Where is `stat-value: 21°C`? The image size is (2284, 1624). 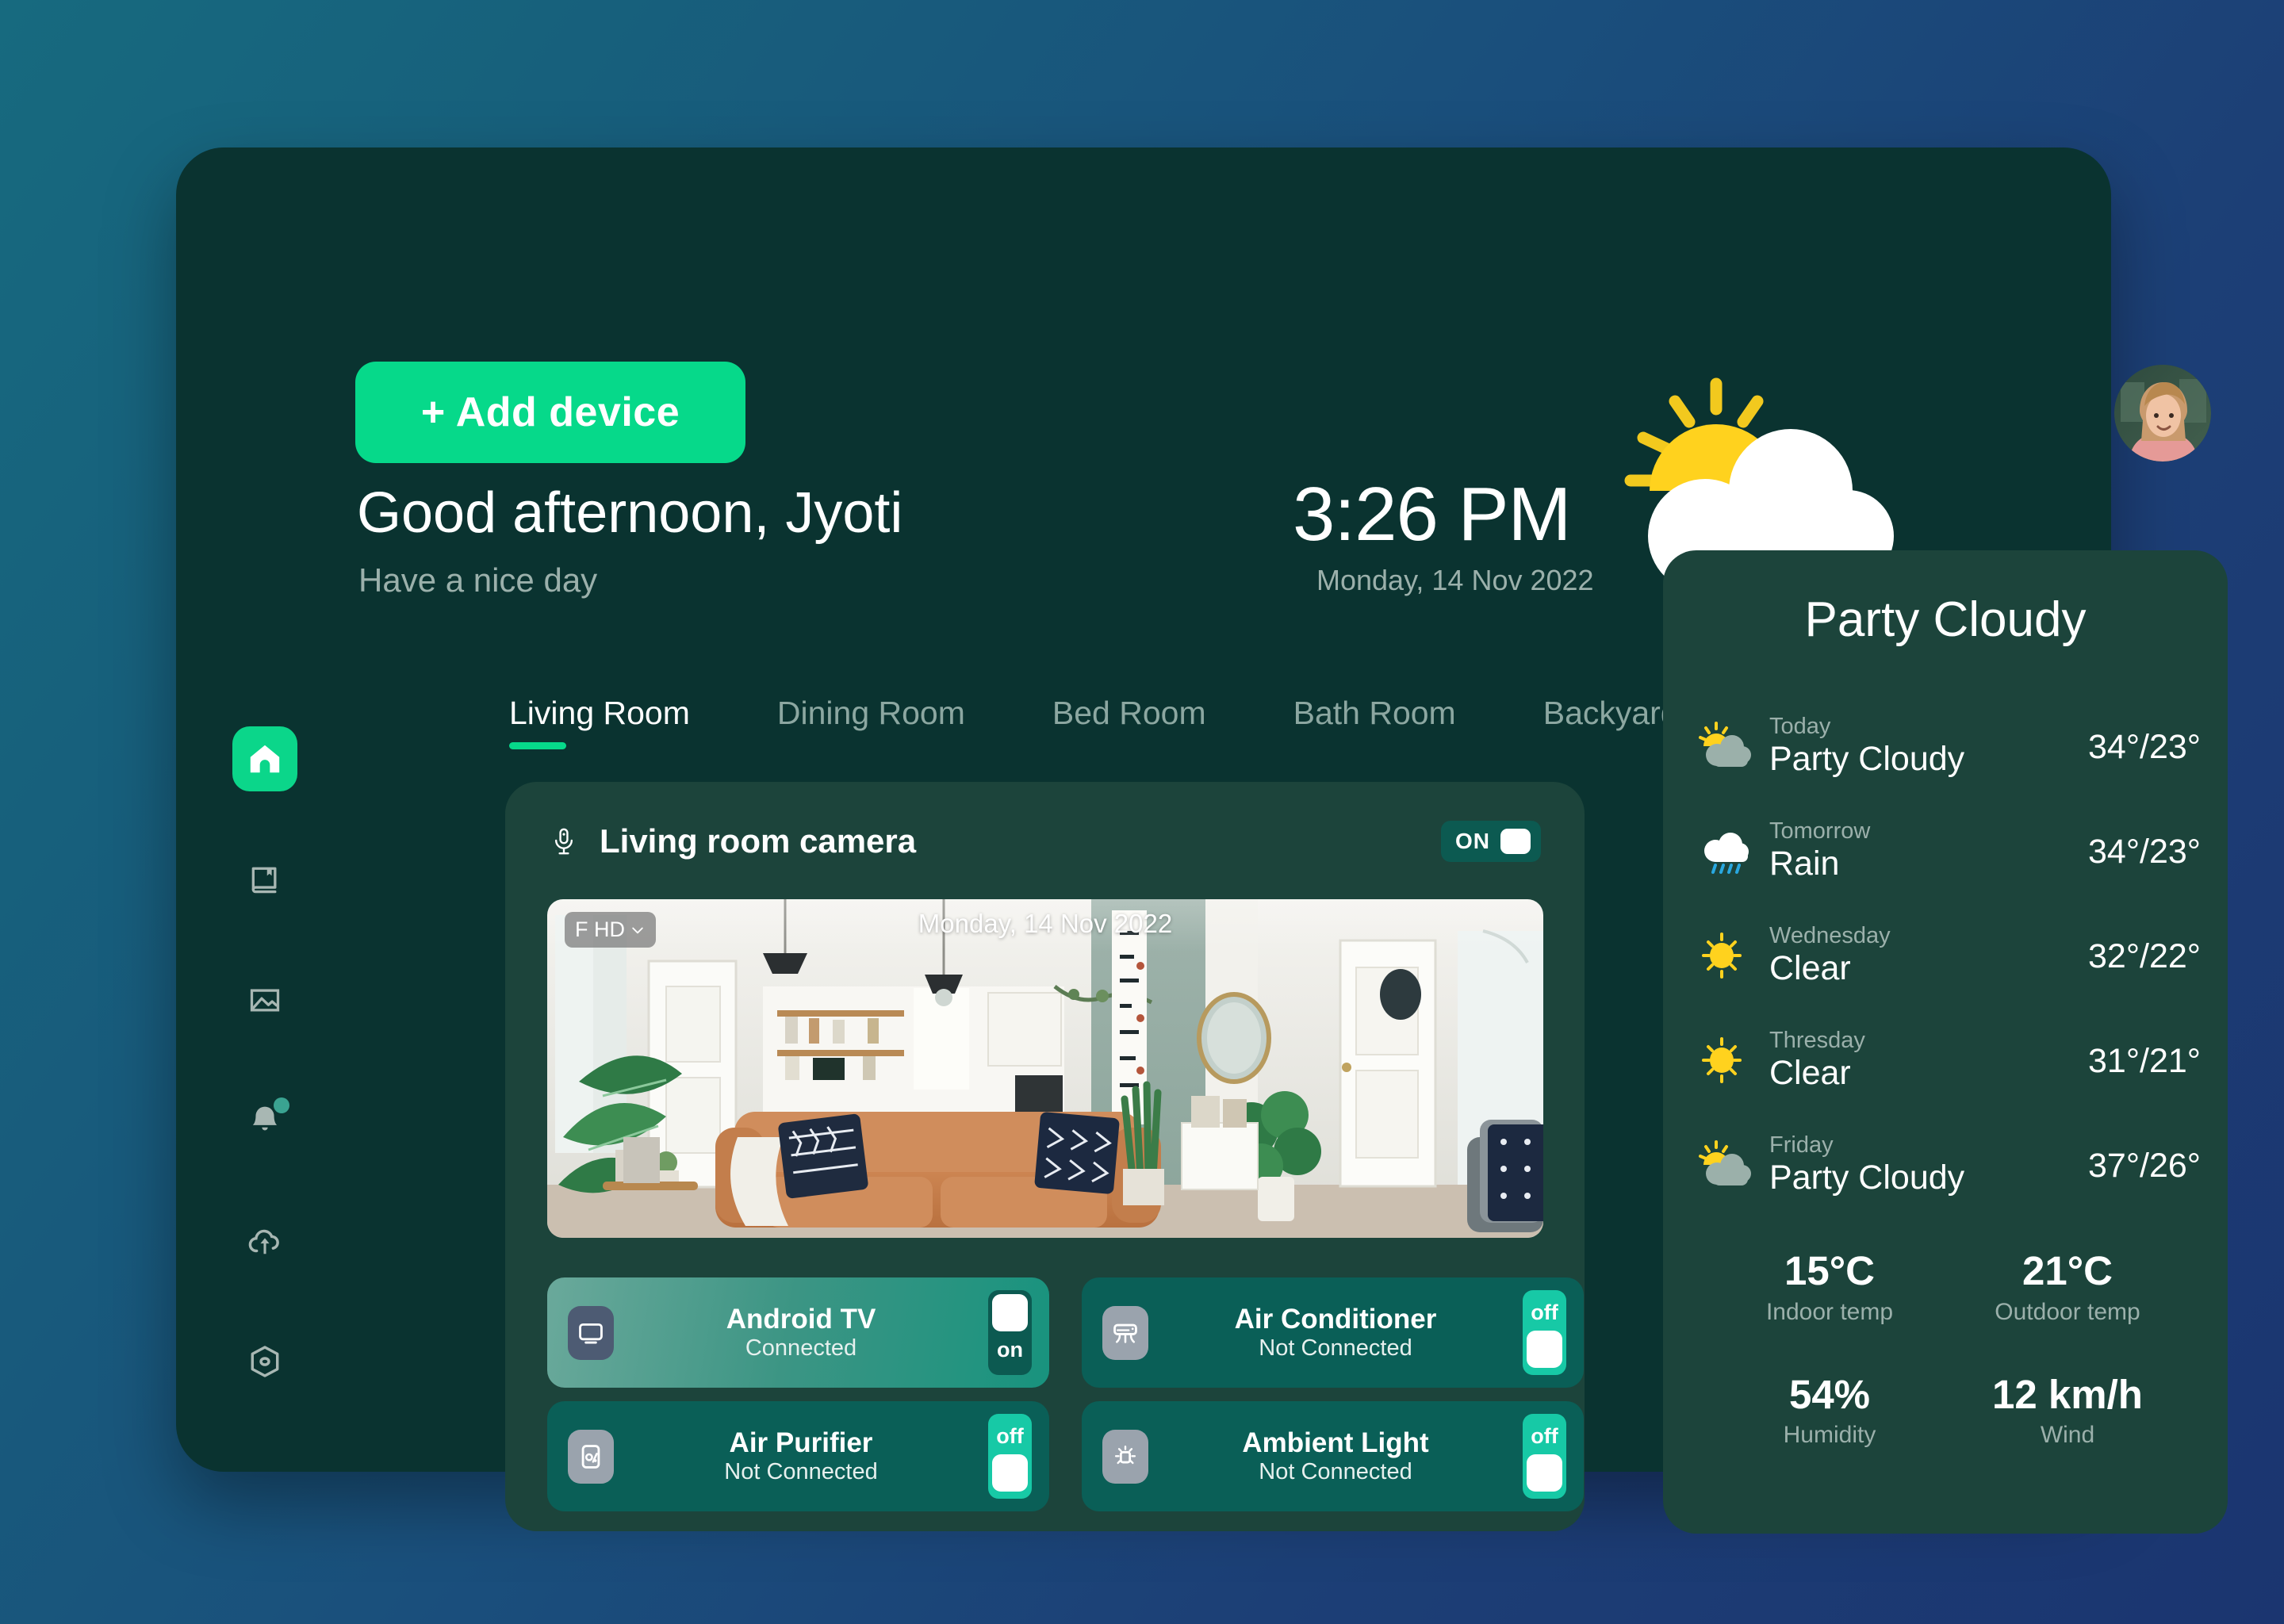 stat-value: 21°C is located at coordinates (2067, 1270).